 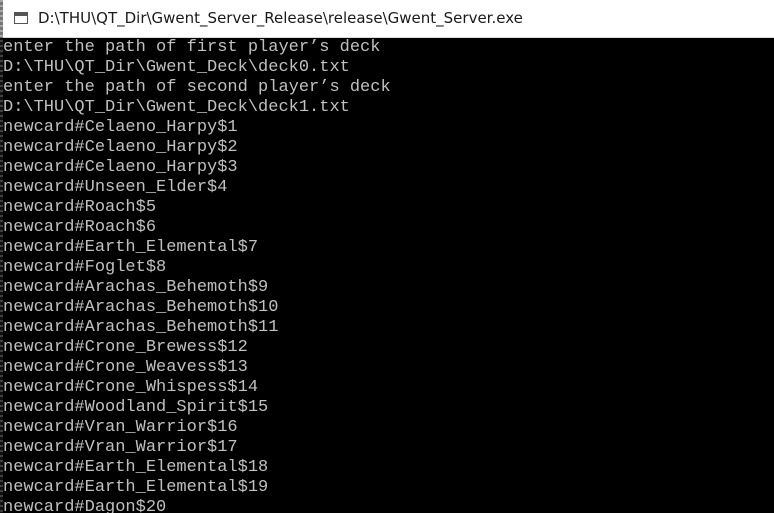 I want to click on console-line: enter the path of second player’s deck, so click(x=197, y=87).